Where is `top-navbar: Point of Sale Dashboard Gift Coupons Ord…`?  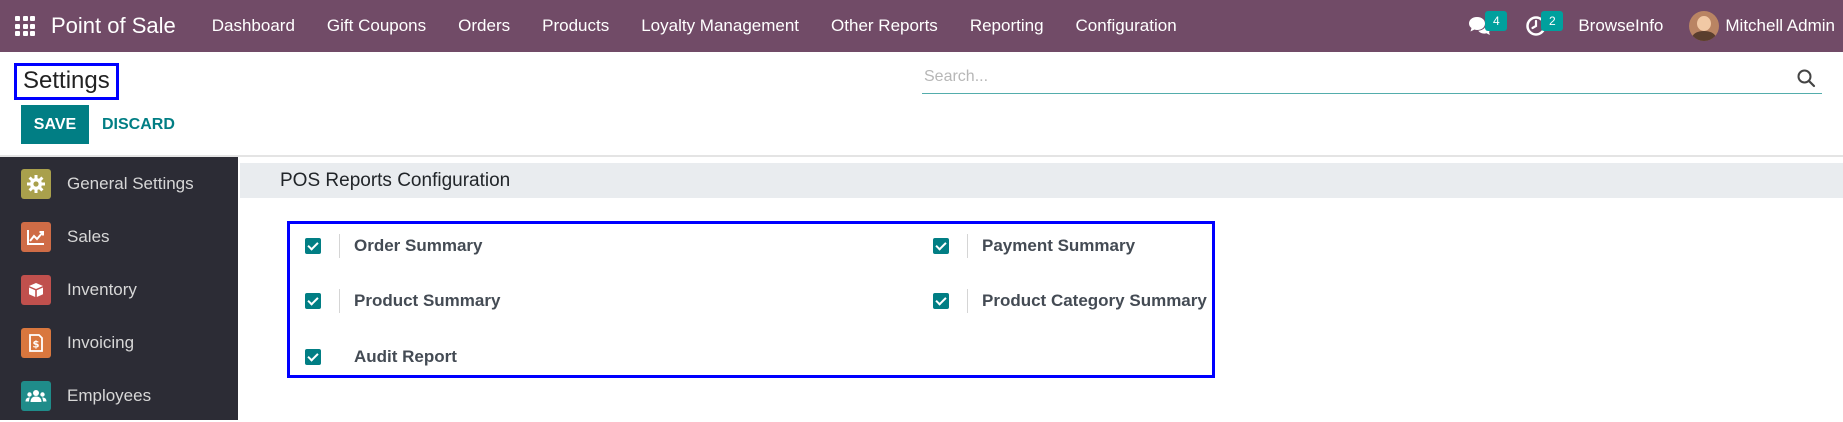 top-navbar: Point of Sale Dashboard Gift Coupons Ord… is located at coordinates (921, 26).